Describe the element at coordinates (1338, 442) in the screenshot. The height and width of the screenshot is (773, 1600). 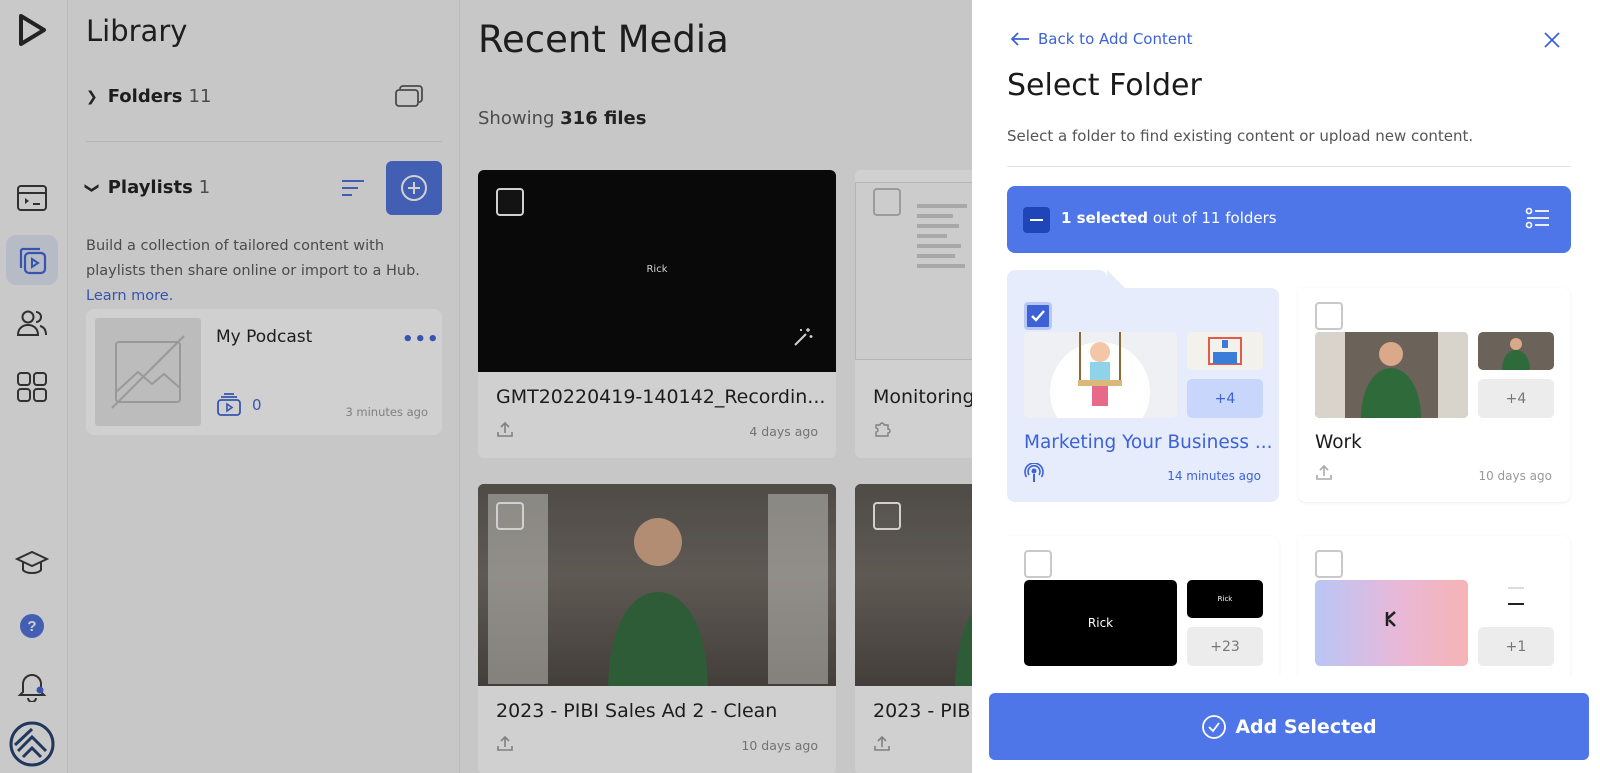
I see `folder-name: Work` at that location.